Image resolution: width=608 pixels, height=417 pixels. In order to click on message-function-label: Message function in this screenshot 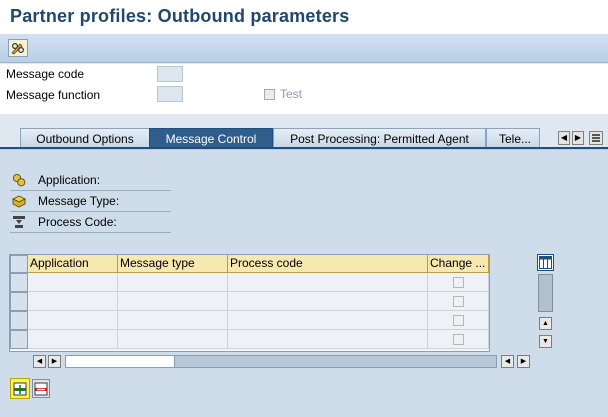, I will do `click(53, 95)`.